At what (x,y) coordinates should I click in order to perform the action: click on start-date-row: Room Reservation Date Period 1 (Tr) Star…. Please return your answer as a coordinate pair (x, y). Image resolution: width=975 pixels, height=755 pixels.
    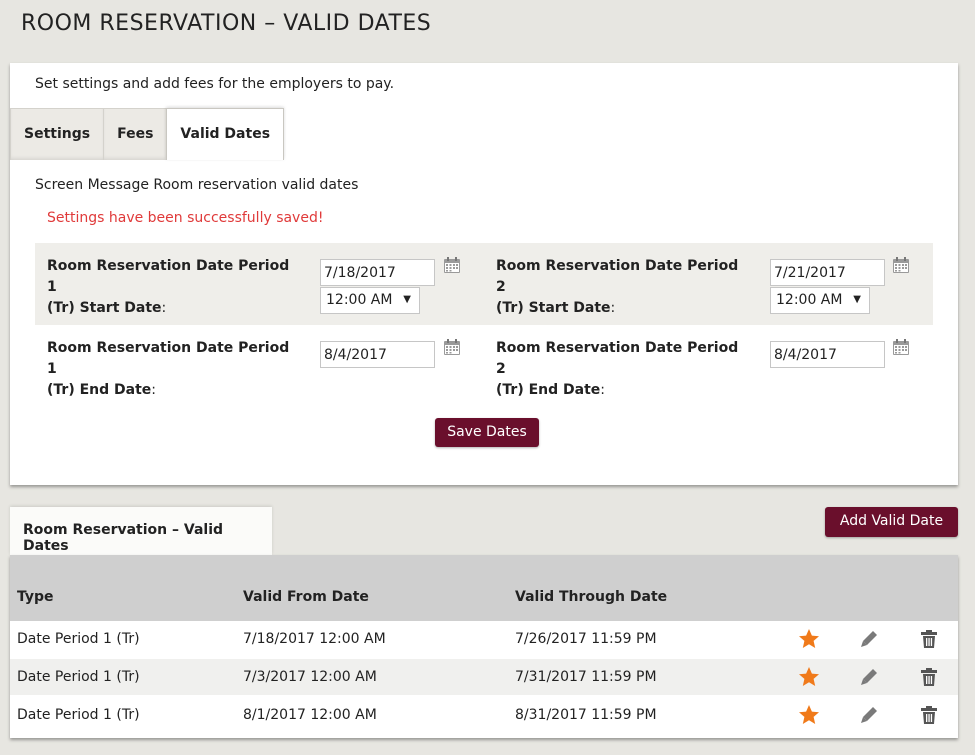
    Looking at the image, I should click on (484, 284).